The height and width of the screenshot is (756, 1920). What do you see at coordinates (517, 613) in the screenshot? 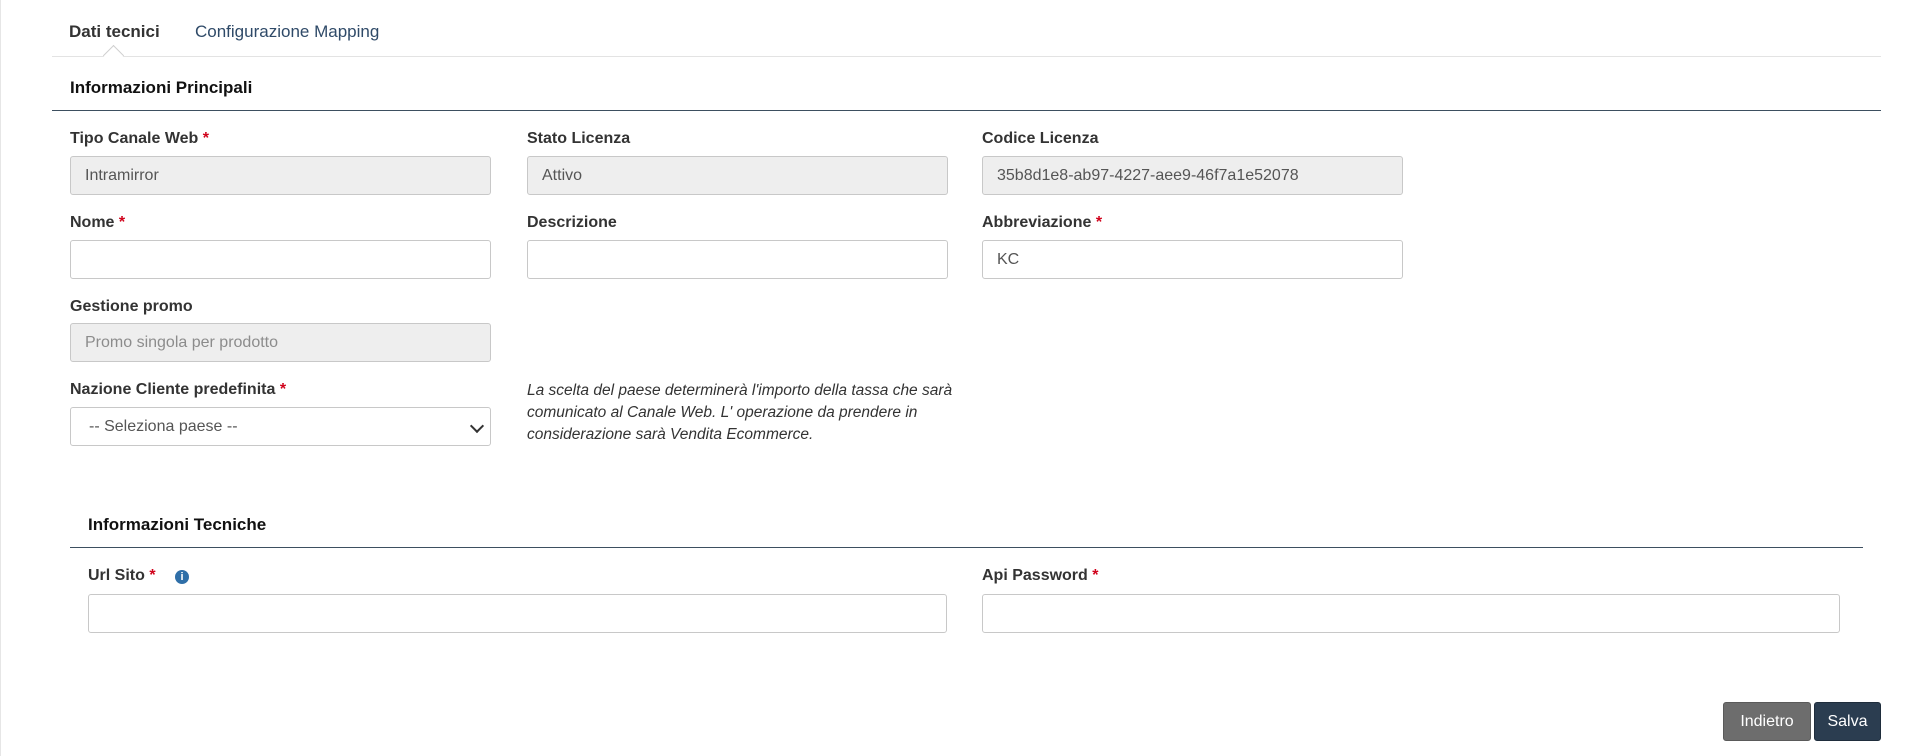
I see `url-sito-input` at bounding box center [517, 613].